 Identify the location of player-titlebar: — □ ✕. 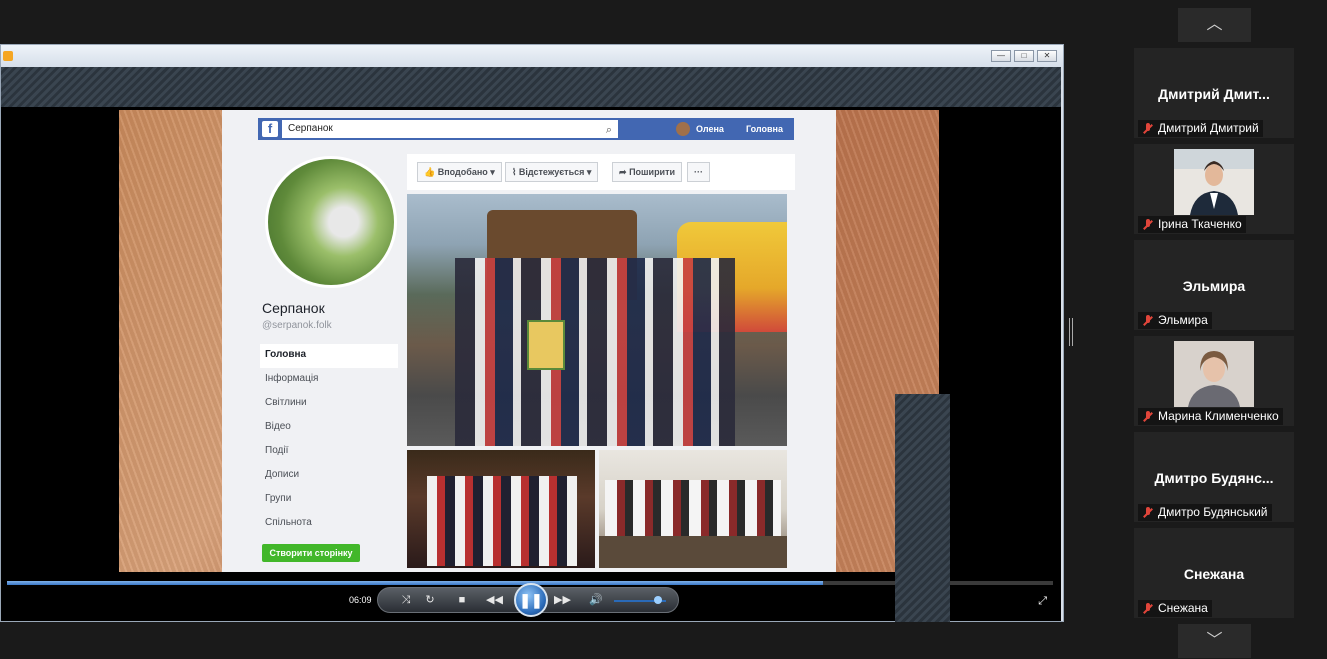
(532, 56).